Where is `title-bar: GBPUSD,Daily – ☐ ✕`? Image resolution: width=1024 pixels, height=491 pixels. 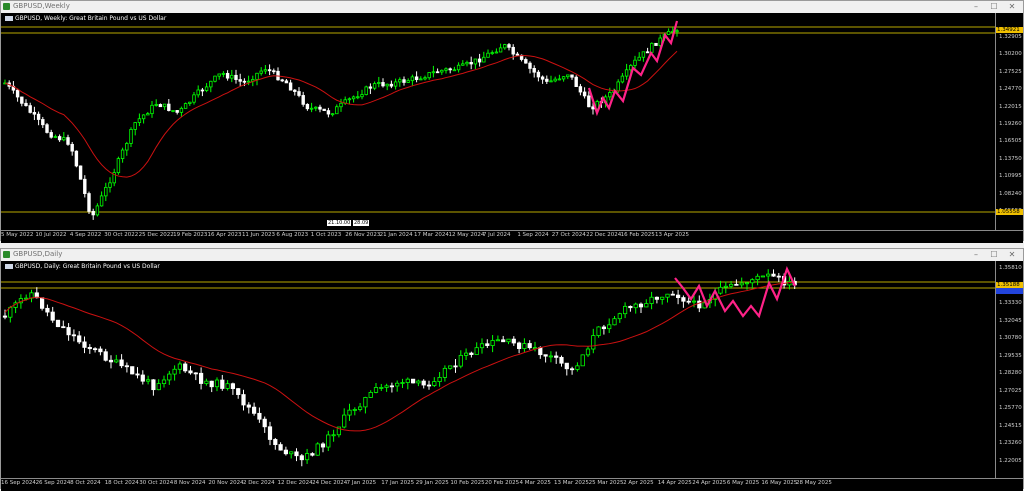
title-bar: GBPUSD,Daily – ☐ ✕ is located at coordinates (512, 254).